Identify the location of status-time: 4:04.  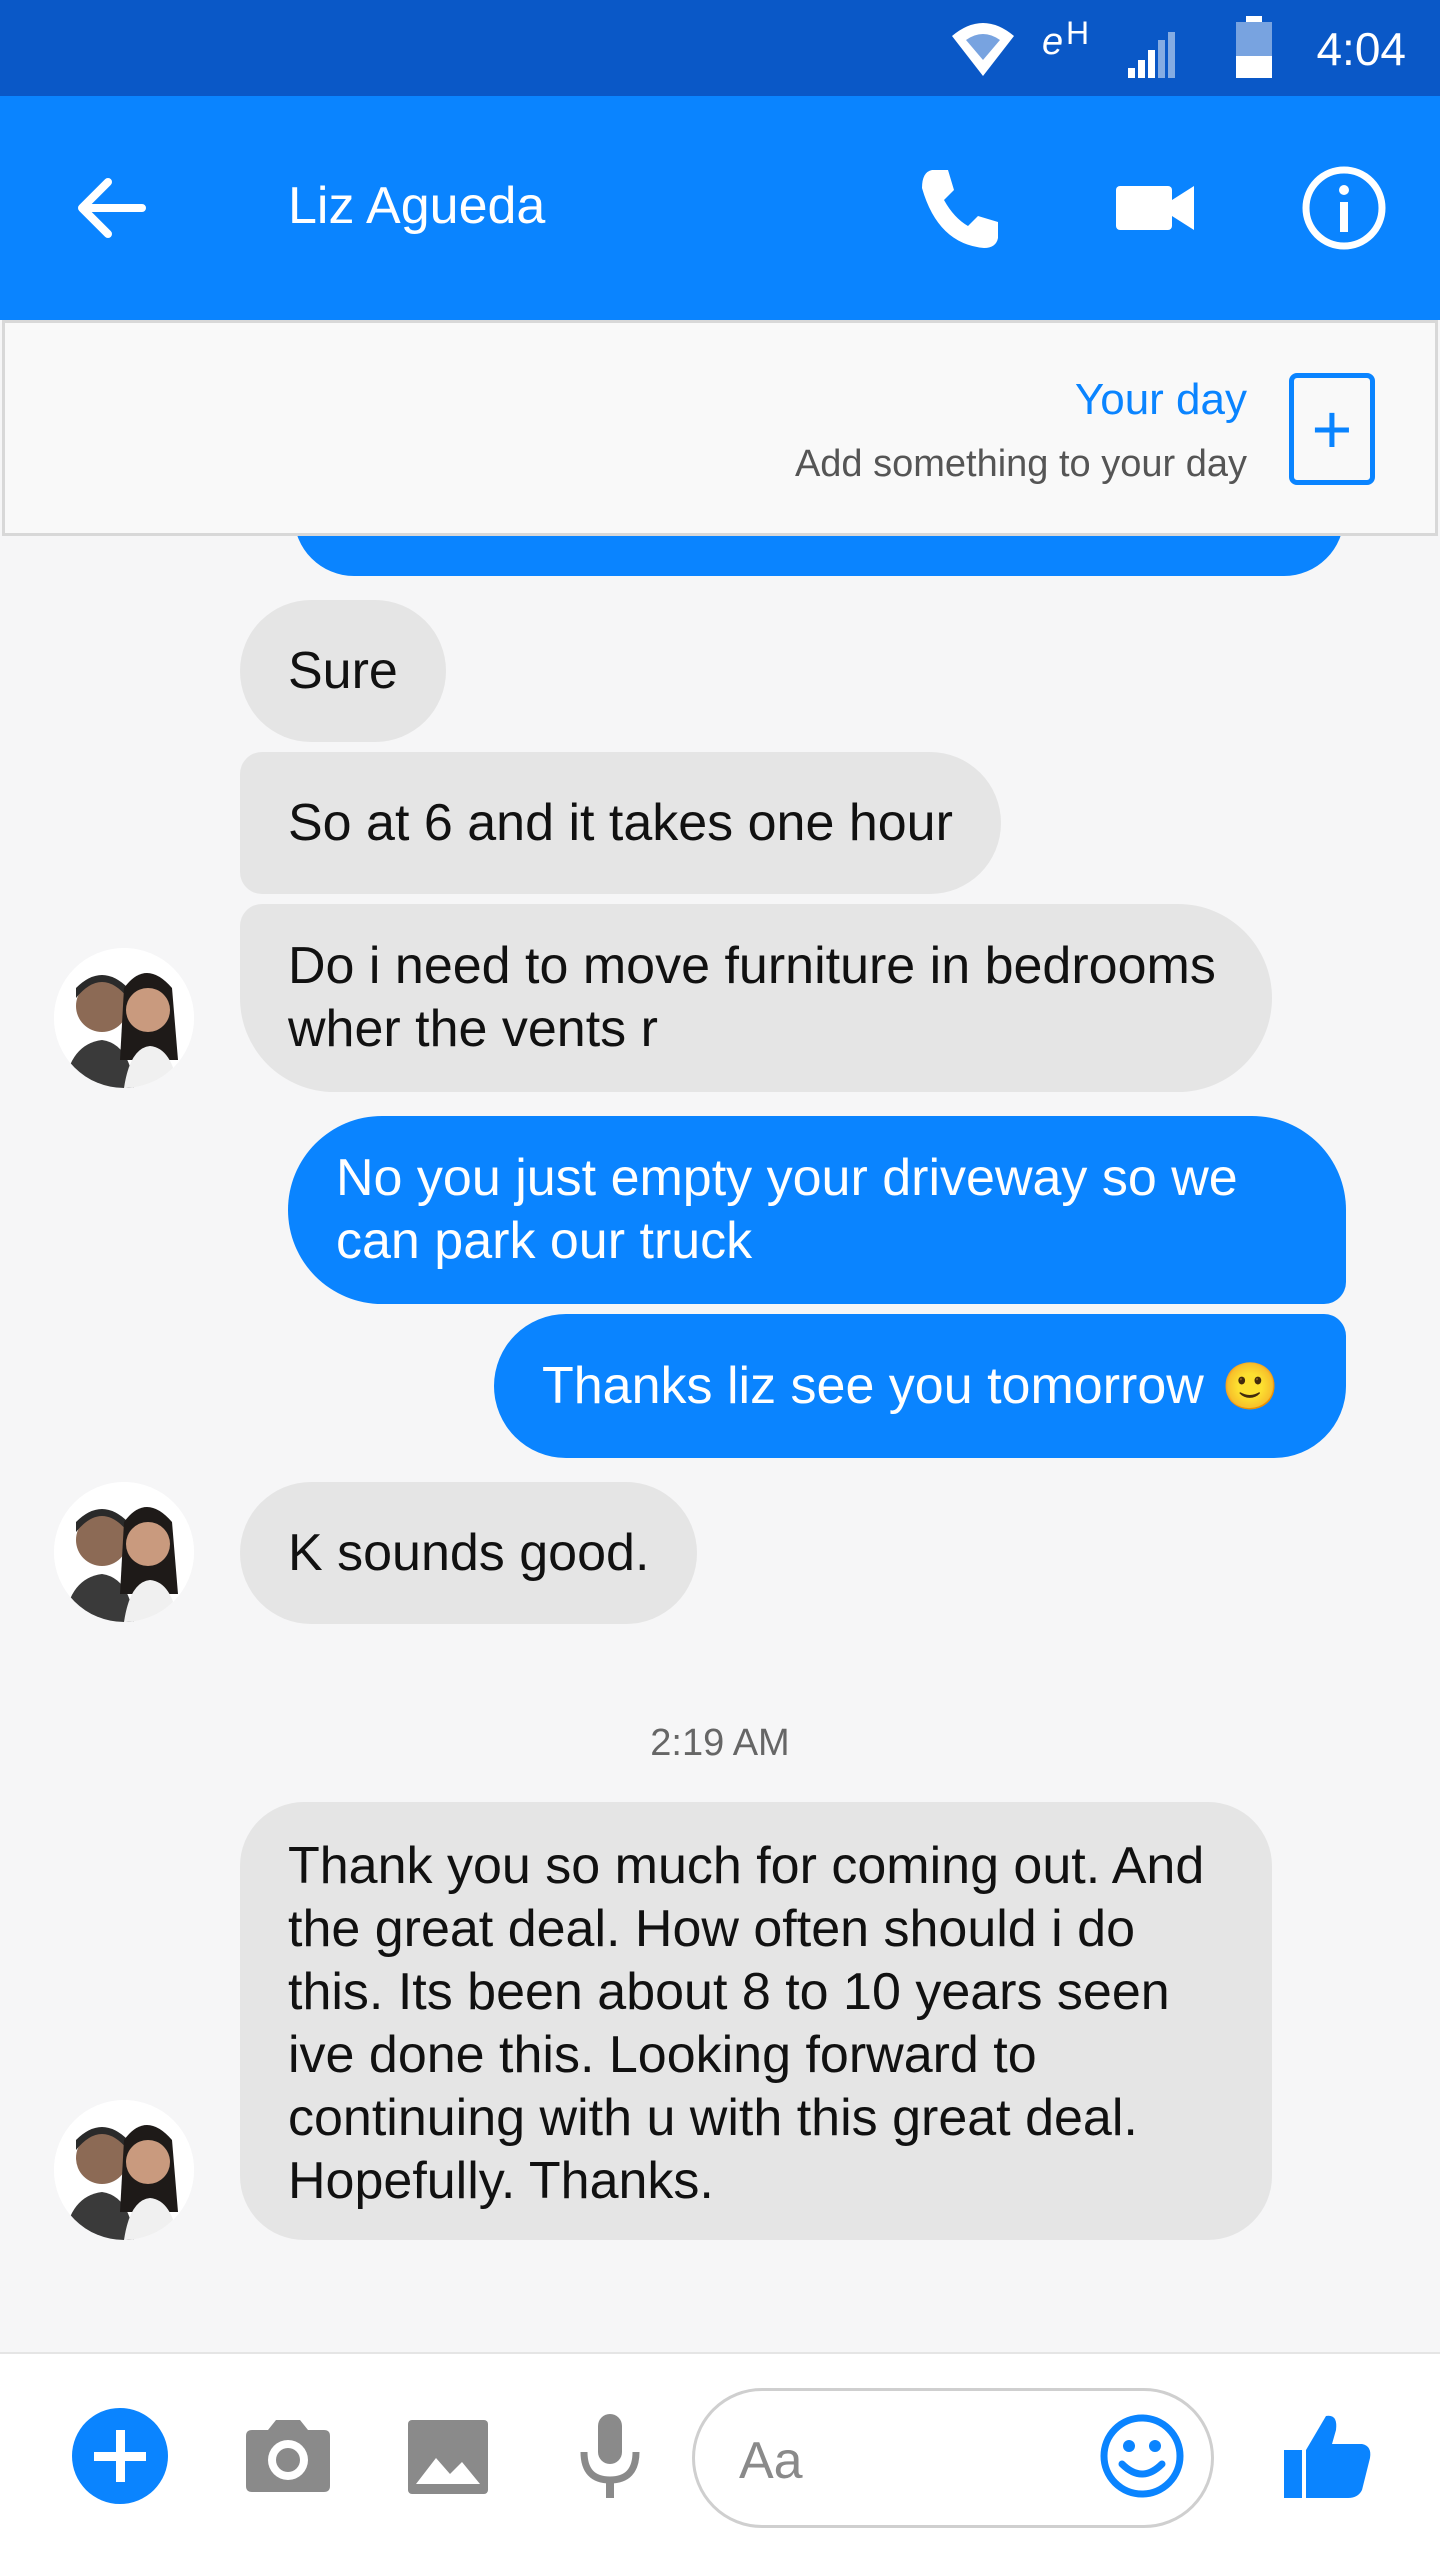
(1361, 49).